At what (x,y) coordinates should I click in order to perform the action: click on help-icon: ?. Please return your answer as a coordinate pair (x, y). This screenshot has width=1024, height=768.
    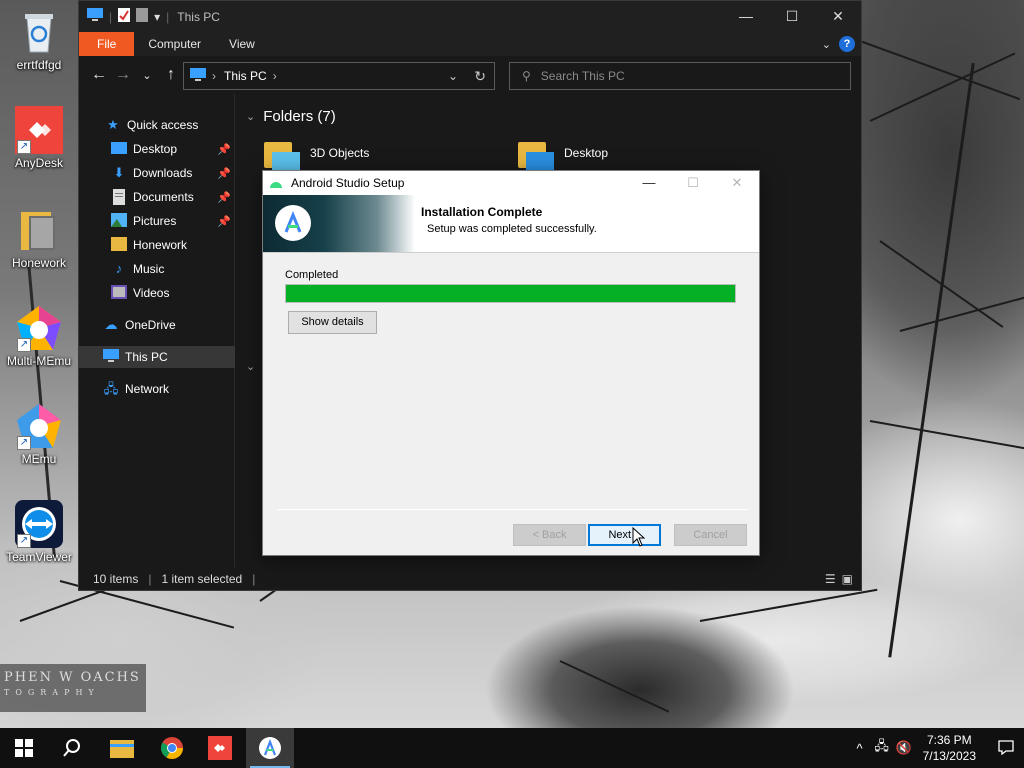
    Looking at the image, I should click on (847, 44).